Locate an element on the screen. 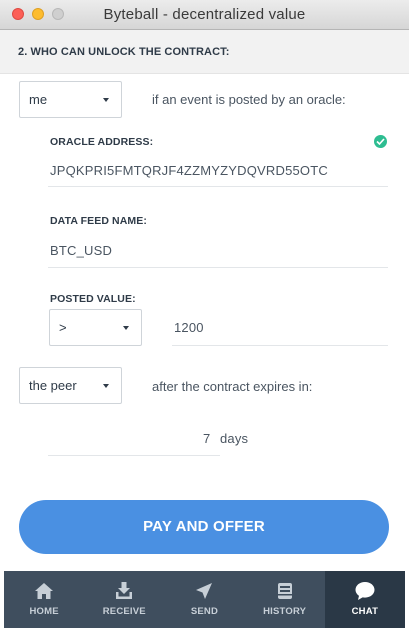 The height and width of the screenshot is (632, 409). tab-history-label: HISTORY is located at coordinates (285, 611).